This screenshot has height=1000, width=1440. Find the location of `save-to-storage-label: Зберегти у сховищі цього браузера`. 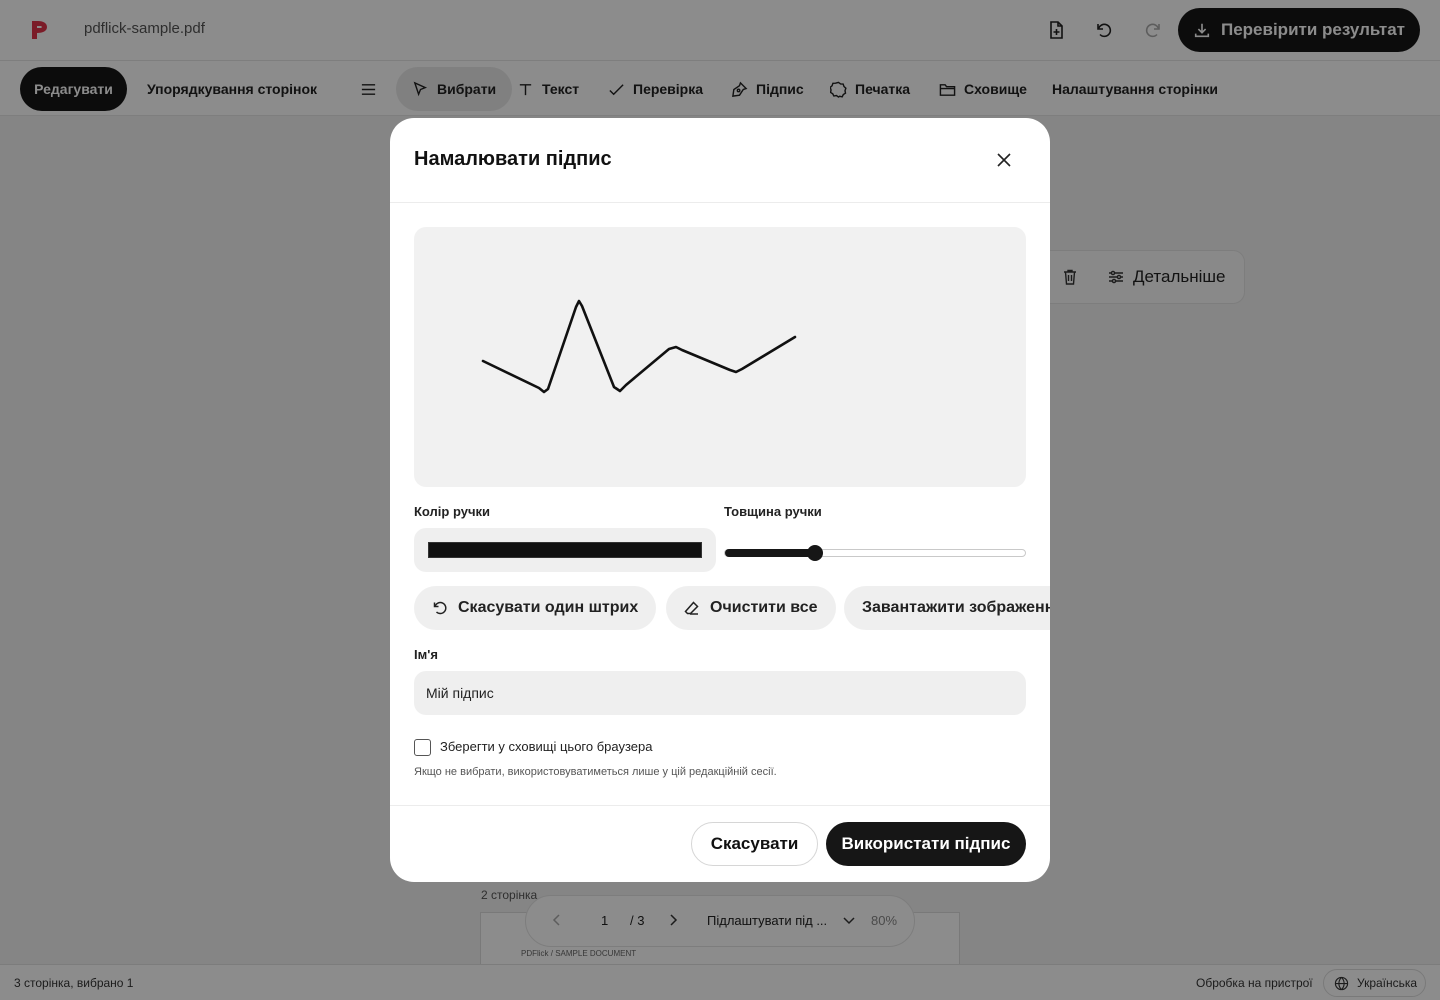

save-to-storage-label: Зберегти у сховищі цього браузера is located at coordinates (546, 746).